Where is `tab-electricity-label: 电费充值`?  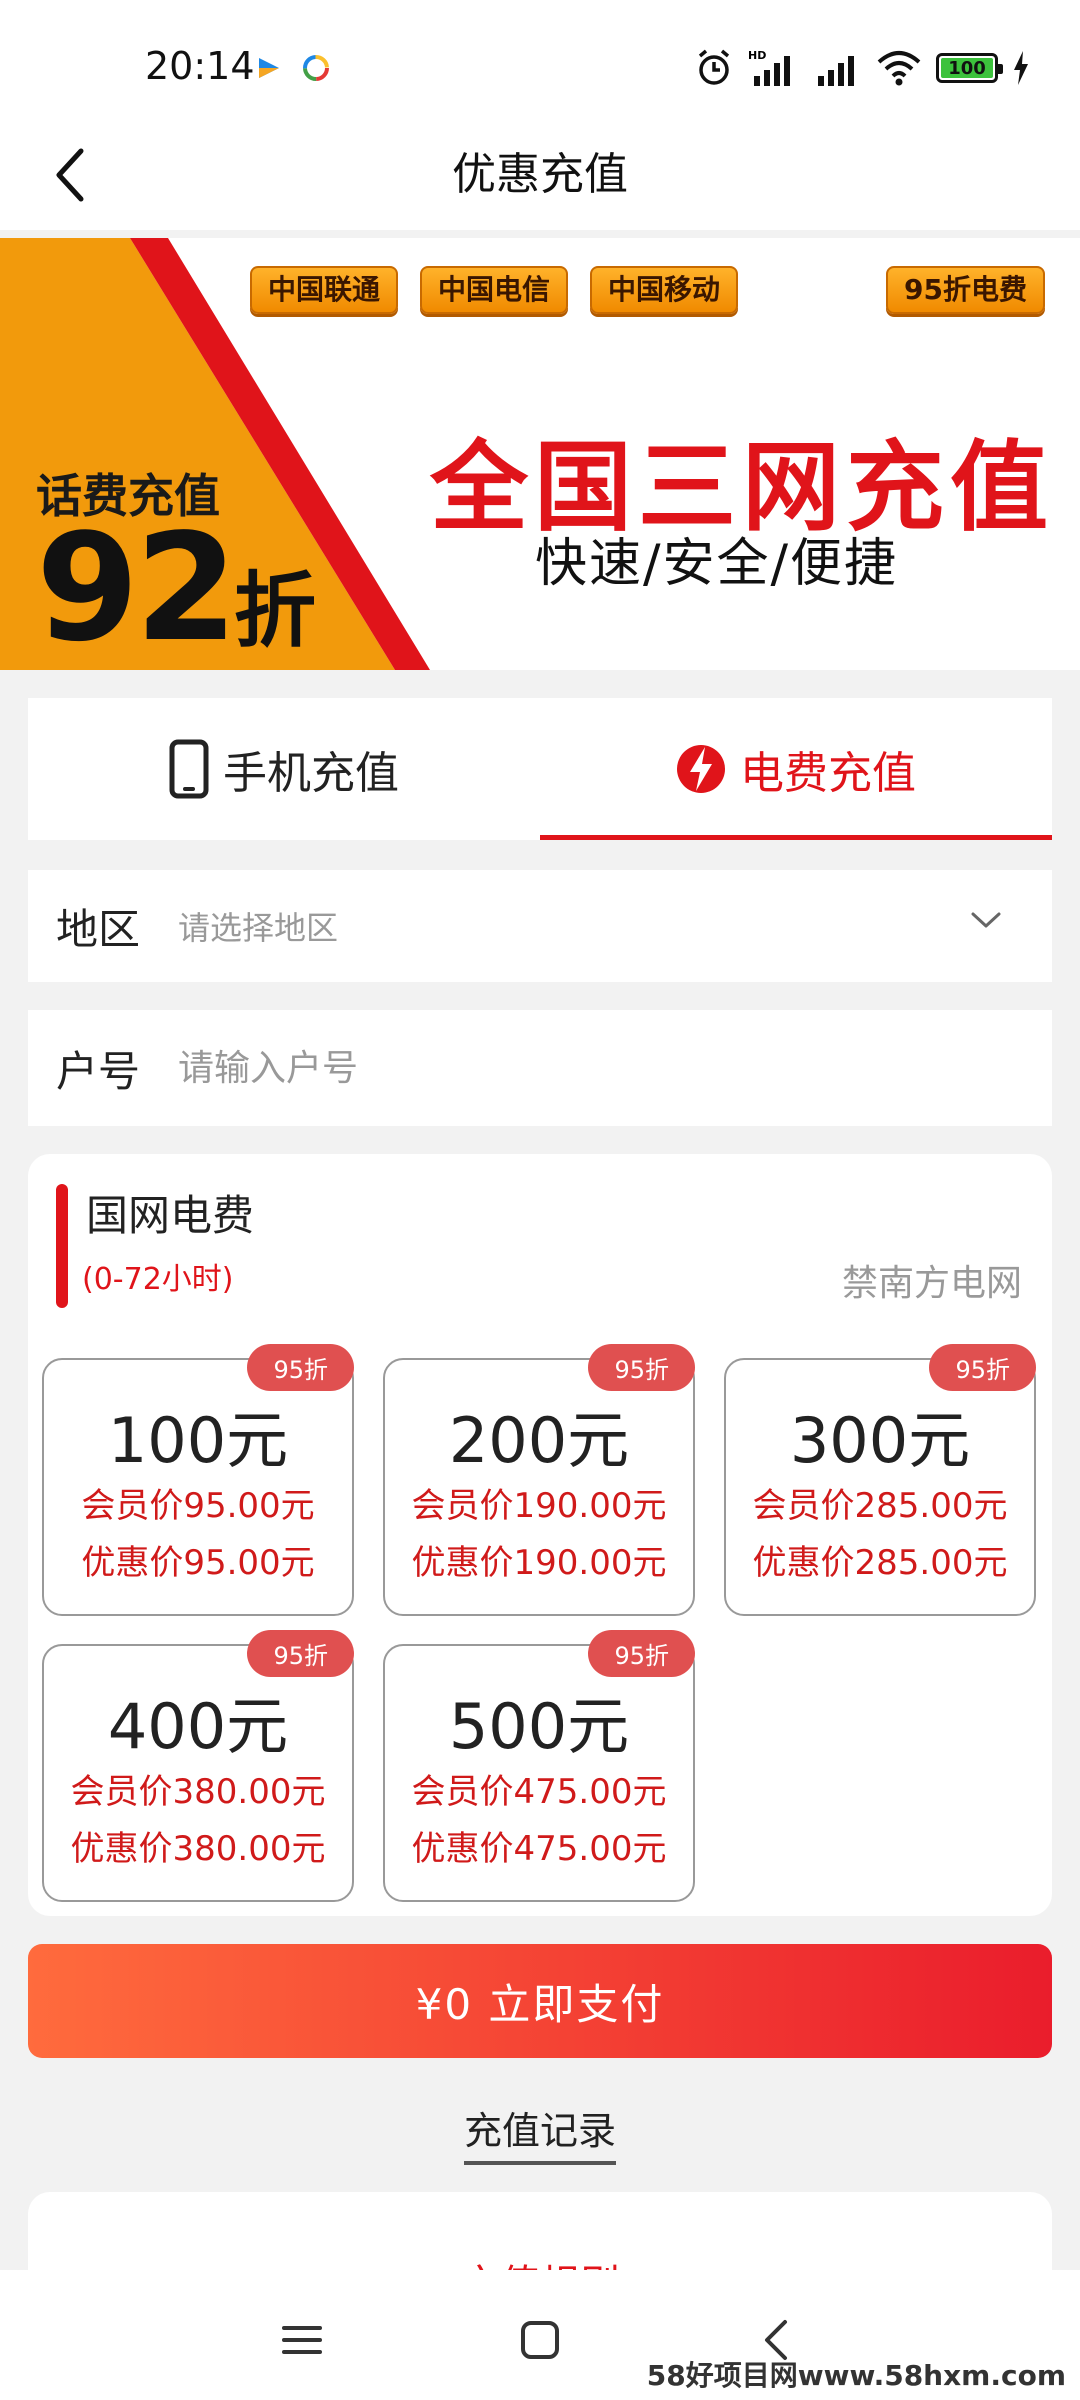
tab-electricity-label: 电费充值 is located at coordinates (828, 773).